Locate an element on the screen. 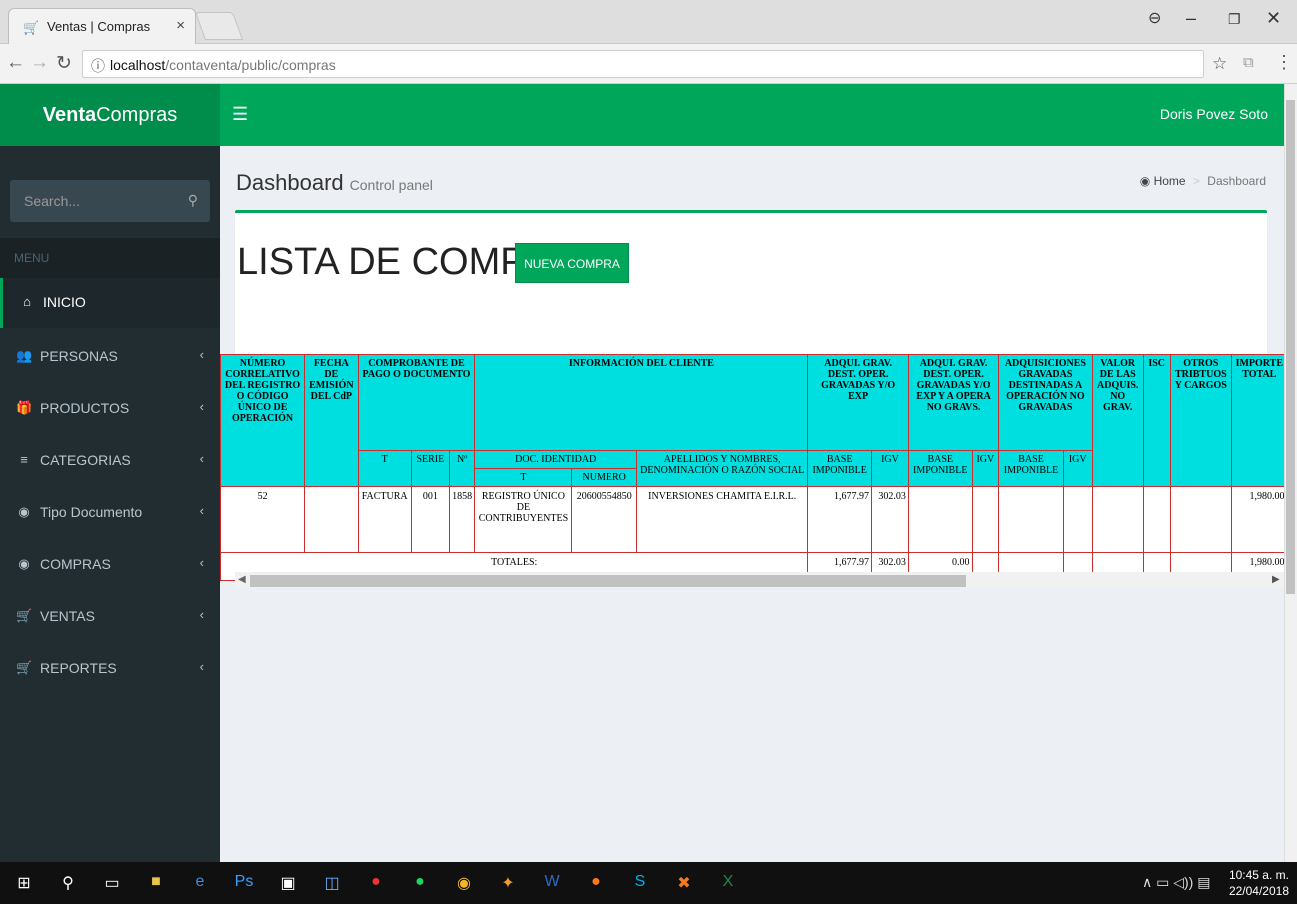 This screenshot has height=904, width=1297. gift-icon: 🎁 is located at coordinates (24, 407).